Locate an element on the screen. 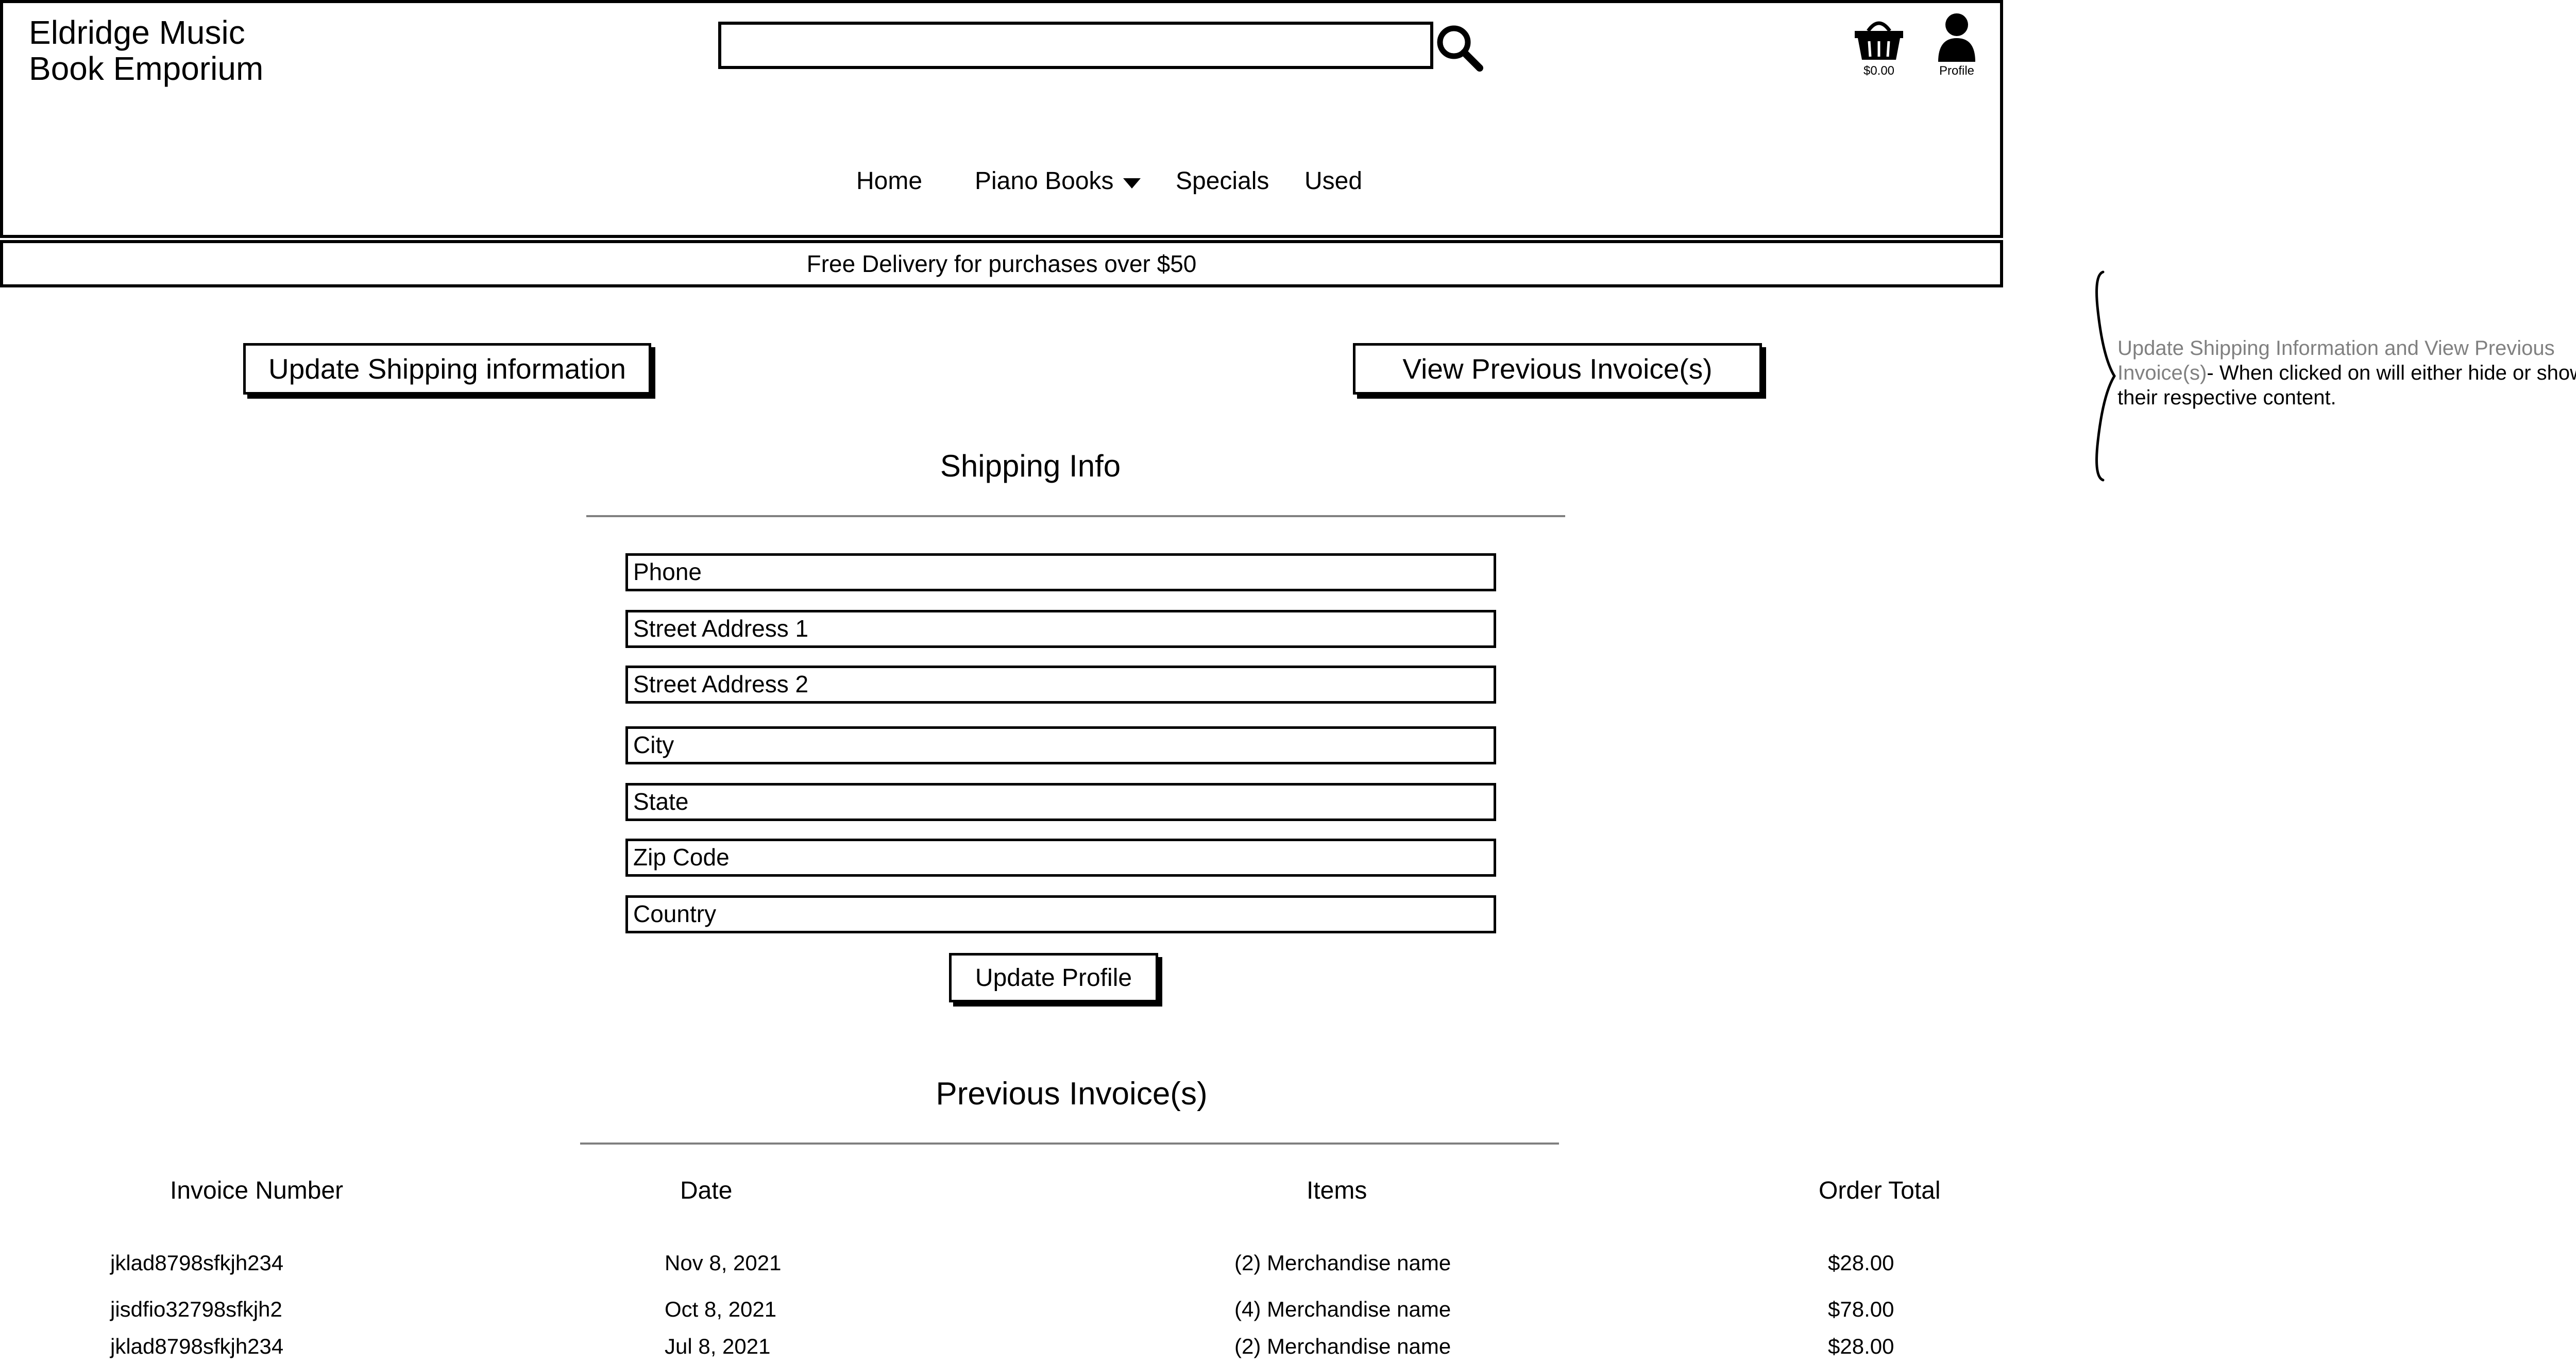  city-field: City is located at coordinates (1060, 745).